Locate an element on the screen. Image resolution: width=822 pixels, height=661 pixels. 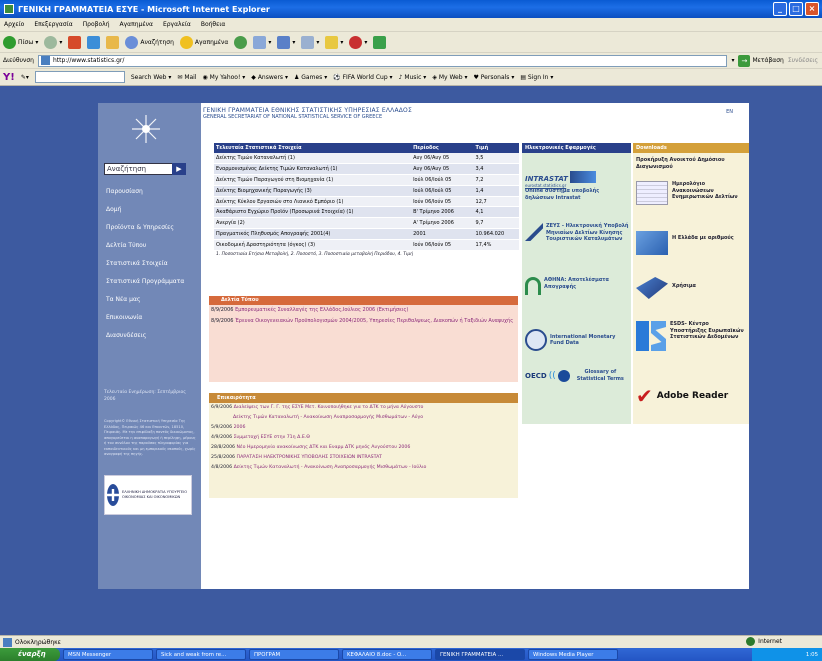
list-item: 5/9/2006 2006 is located at coordinates (363, 428).